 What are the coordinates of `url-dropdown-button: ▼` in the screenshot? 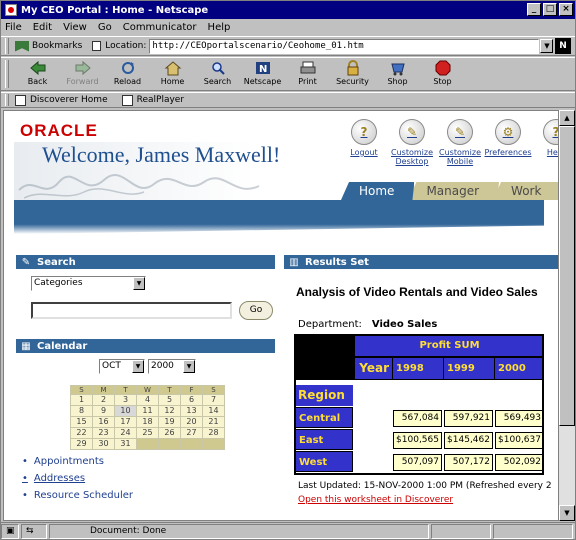 It's located at (547, 46).